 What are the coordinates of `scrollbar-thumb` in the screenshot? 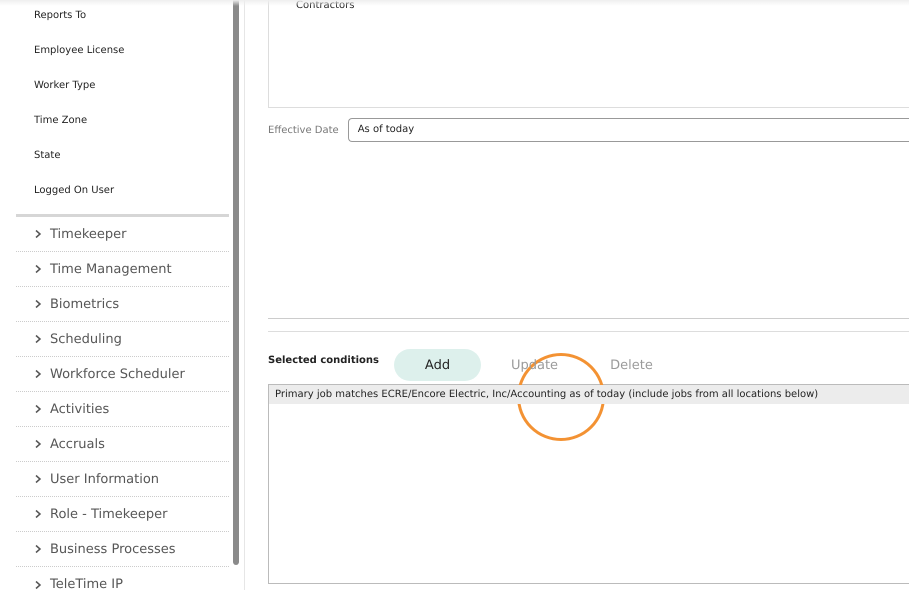 It's located at (236, 282).